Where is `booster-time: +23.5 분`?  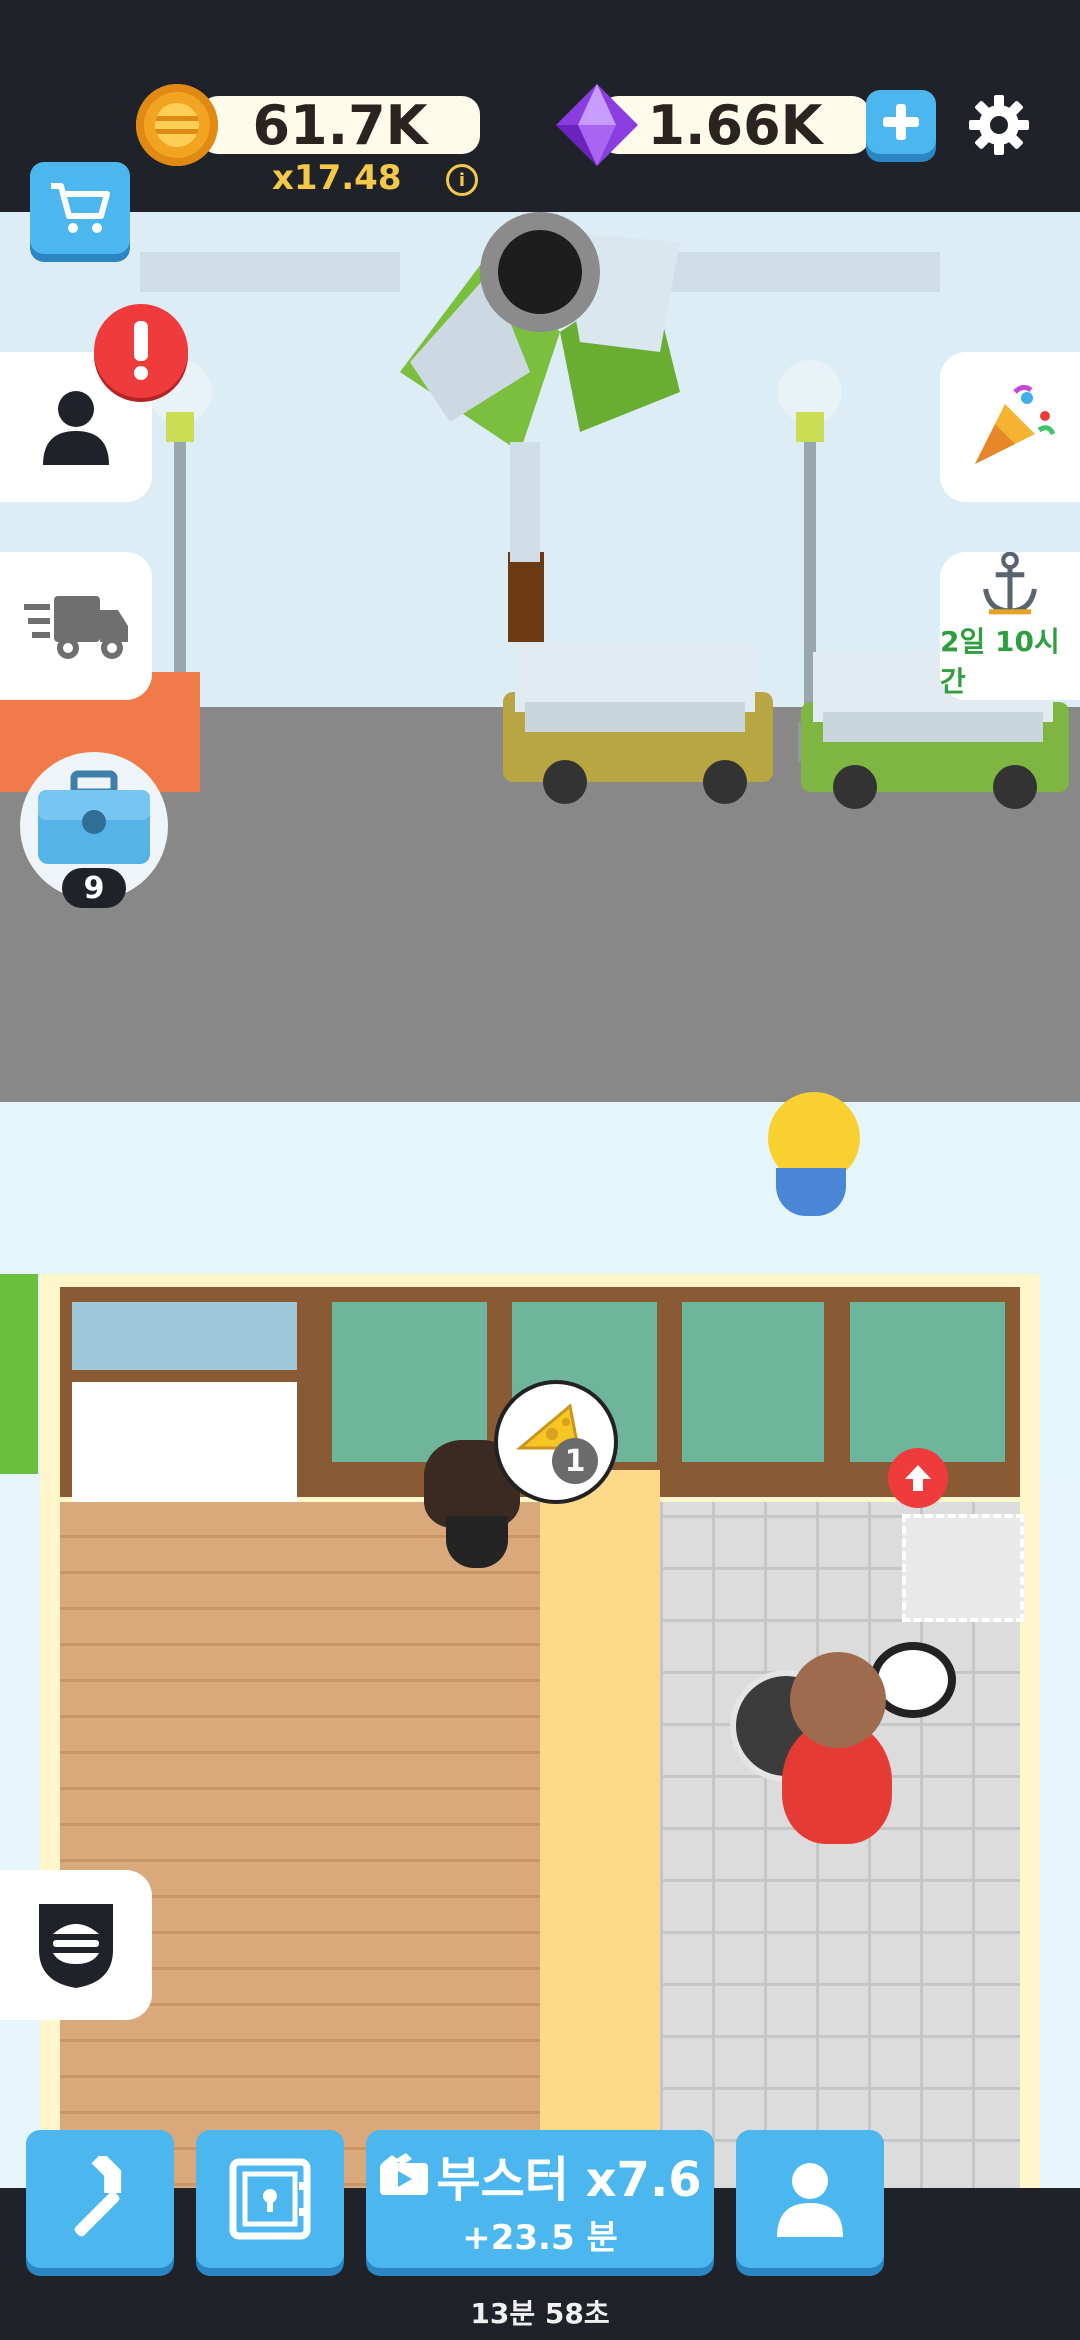 booster-time: +23.5 분 is located at coordinates (540, 2237).